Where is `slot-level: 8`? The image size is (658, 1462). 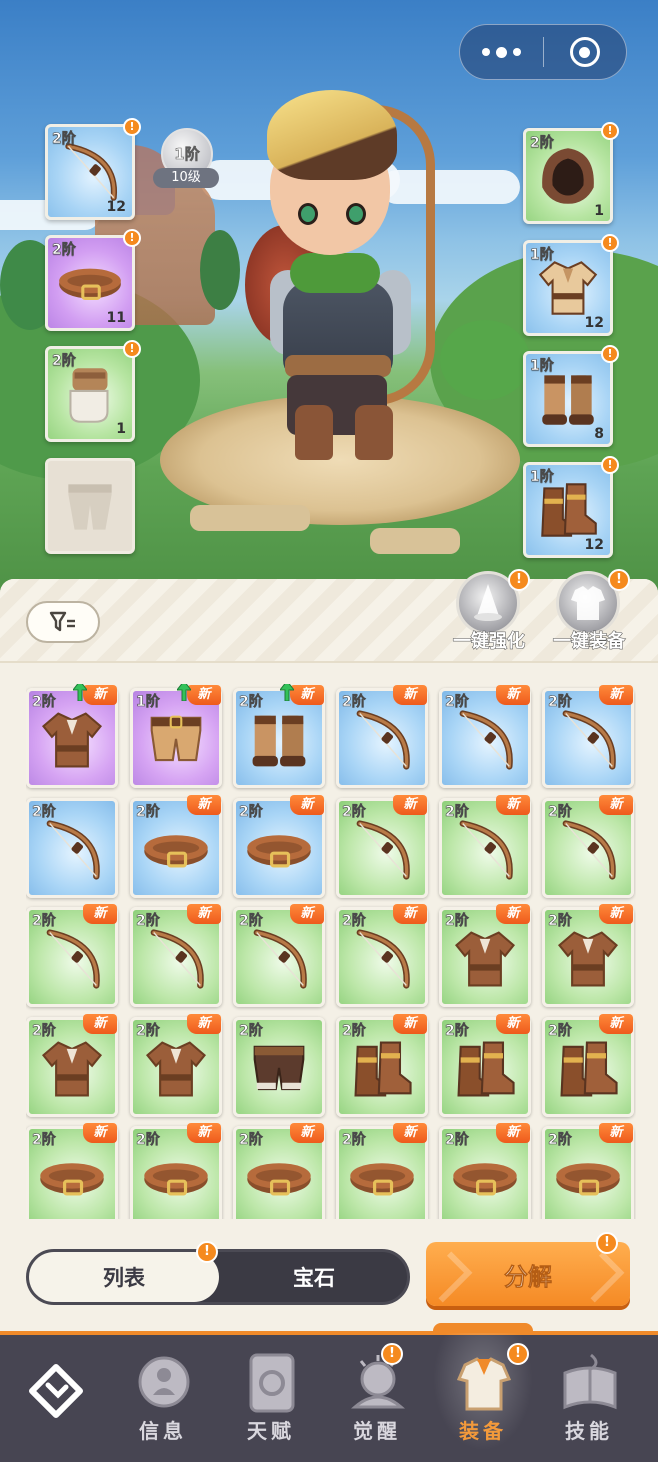
slot-level: 8 is located at coordinates (599, 434).